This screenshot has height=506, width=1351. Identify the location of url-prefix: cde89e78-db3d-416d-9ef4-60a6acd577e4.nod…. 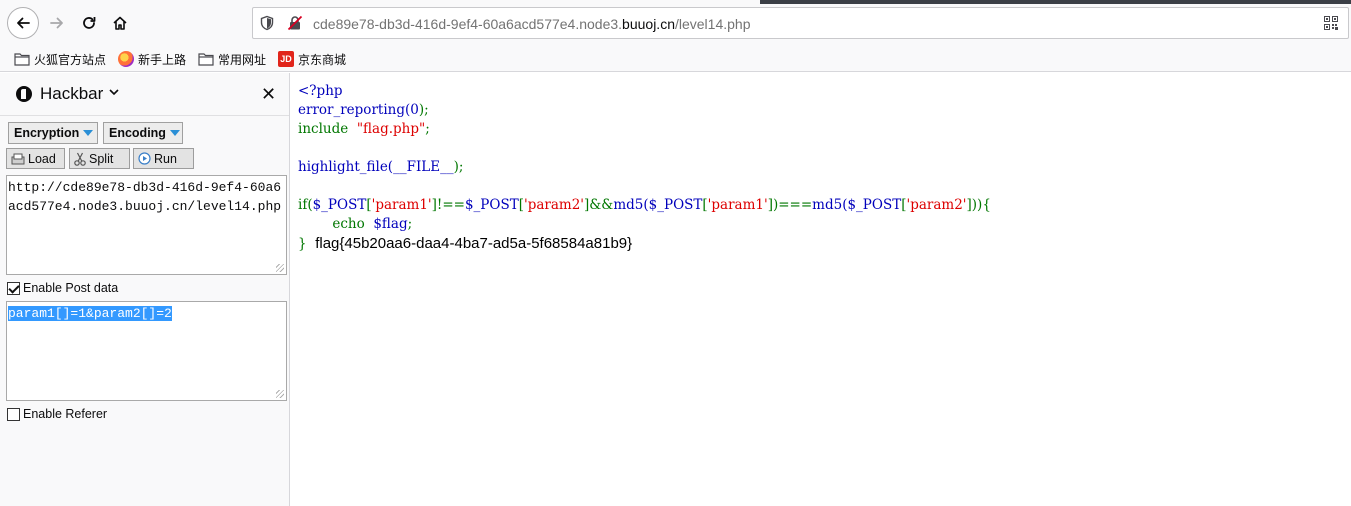
(468, 24).